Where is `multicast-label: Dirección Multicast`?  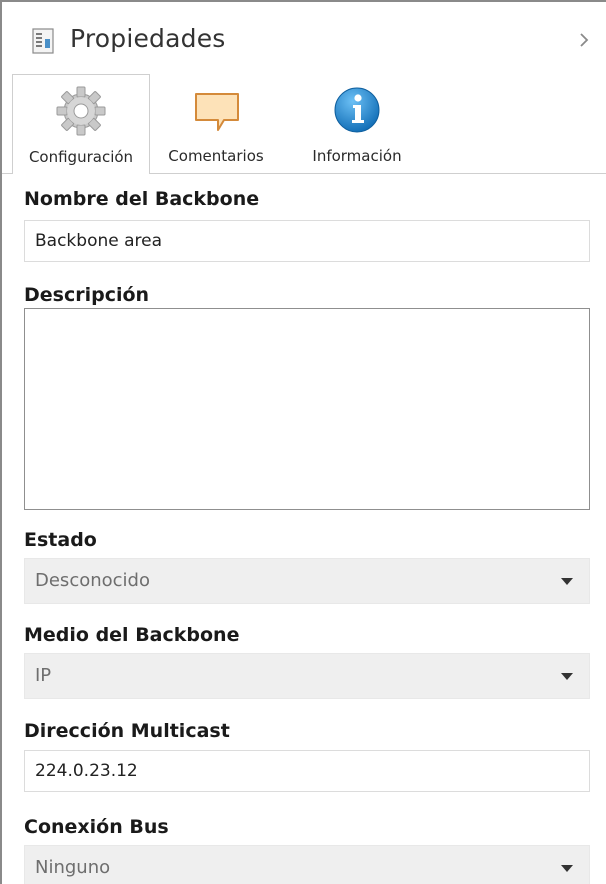
multicast-label: Dirección Multicast is located at coordinates (127, 731).